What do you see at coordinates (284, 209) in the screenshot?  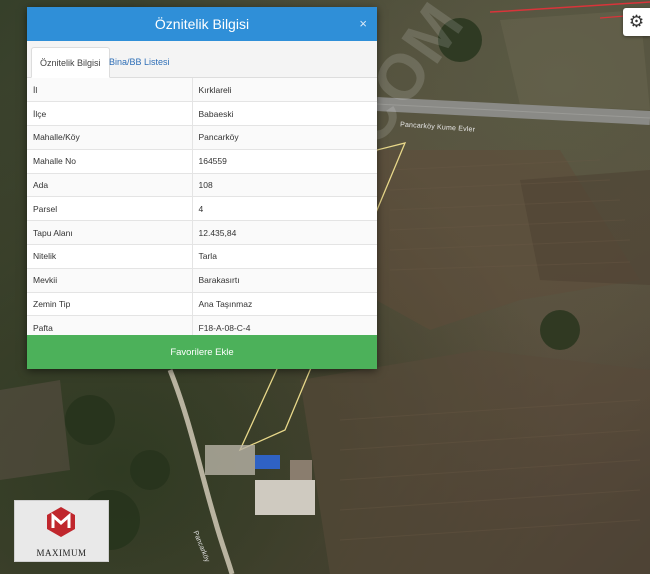 I see `attribute-value: 4` at bounding box center [284, 209].